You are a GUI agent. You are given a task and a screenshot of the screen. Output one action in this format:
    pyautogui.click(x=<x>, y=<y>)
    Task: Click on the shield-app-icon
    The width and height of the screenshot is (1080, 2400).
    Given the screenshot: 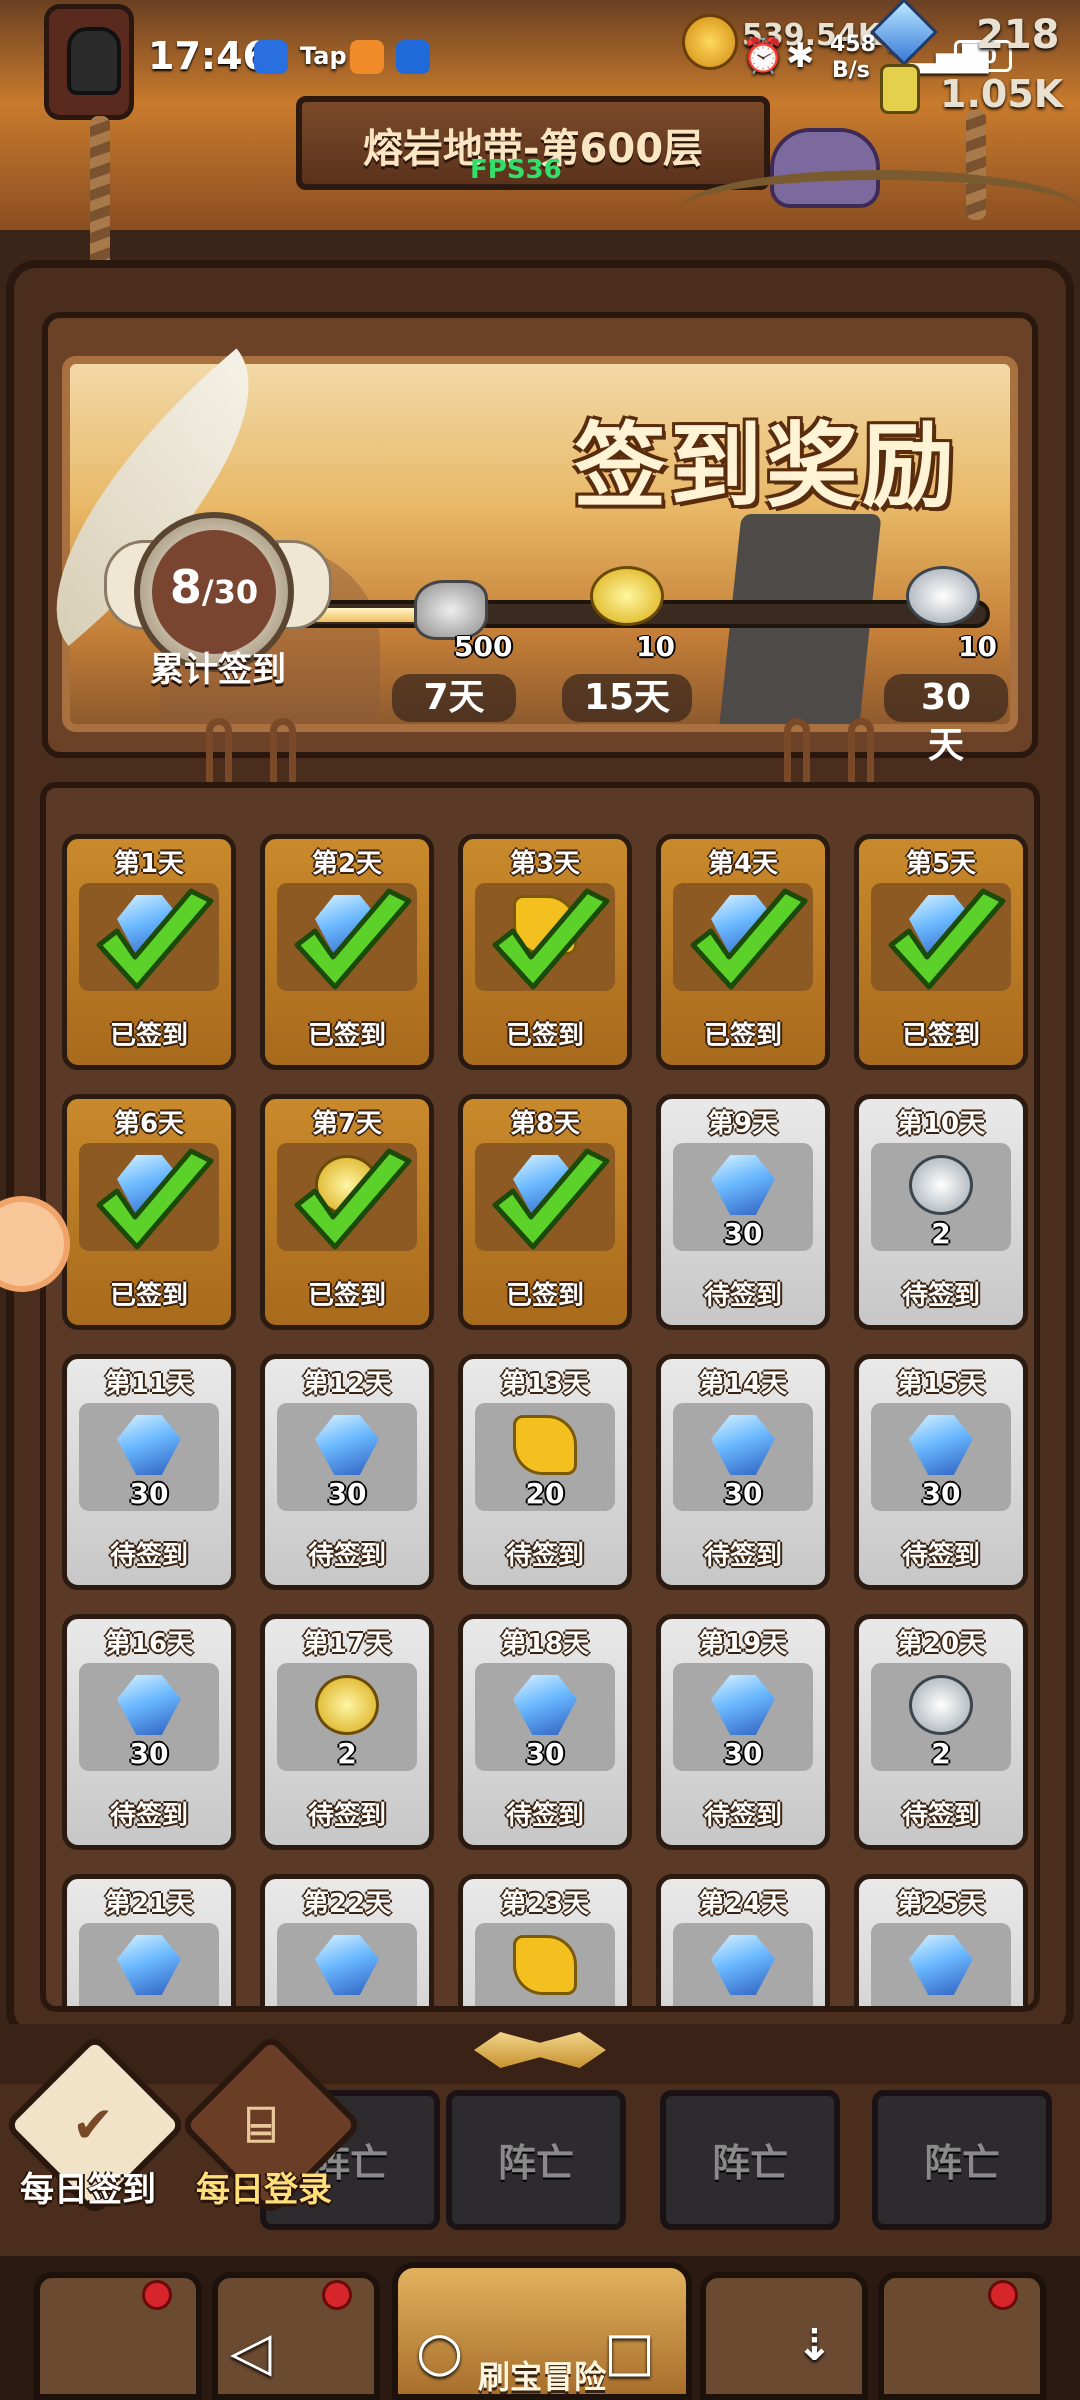 What is the action you would take?
    pyautogui.click(x=271, y=57)
    